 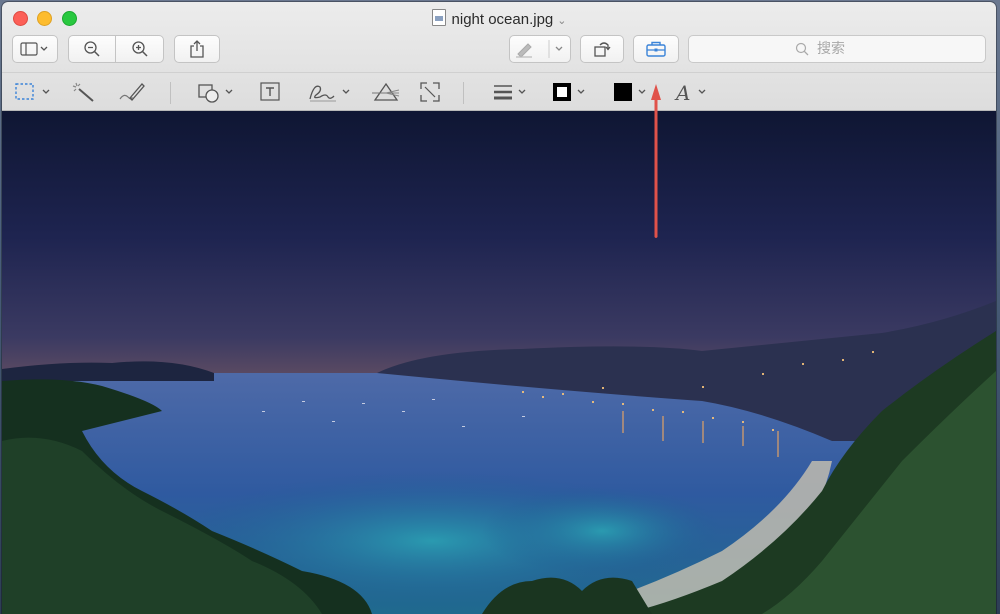 What do you see at coordinates (438, 17) in the screenshot?
I see `document-icon` at bounding box center [438, 17].